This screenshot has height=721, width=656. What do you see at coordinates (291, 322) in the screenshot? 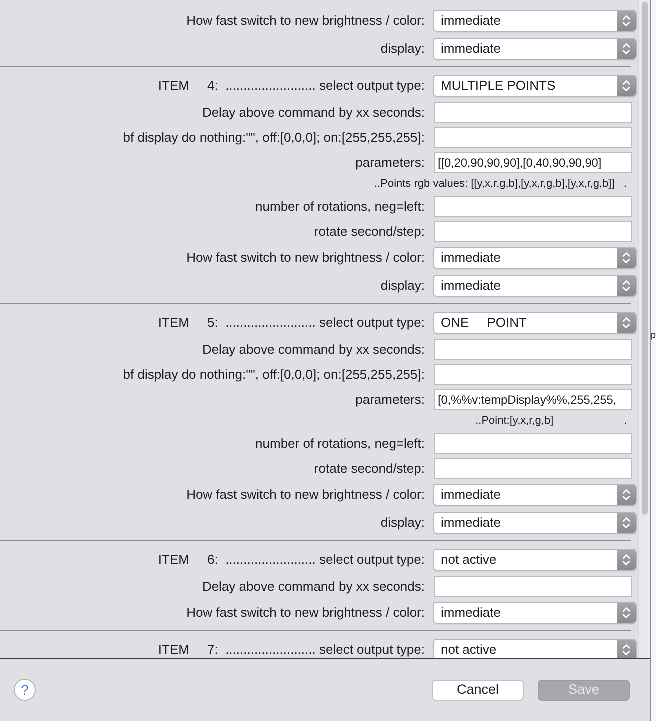
I see `field-label: ITEM 5: ......................... select output type:` at bounding box center [291, 322].